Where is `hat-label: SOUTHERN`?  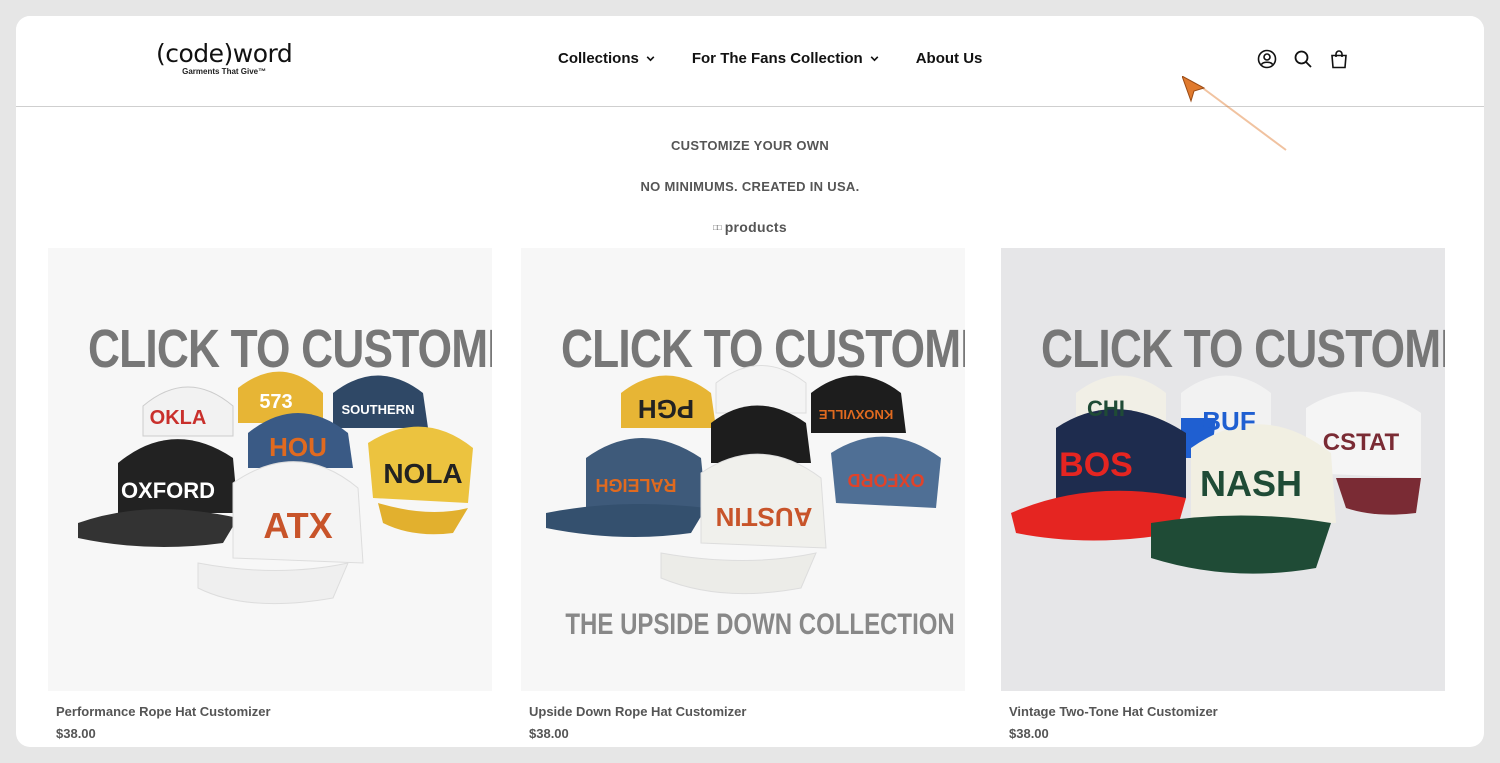 hat-label: SOUTHERN is located at coordinates (378, 409).